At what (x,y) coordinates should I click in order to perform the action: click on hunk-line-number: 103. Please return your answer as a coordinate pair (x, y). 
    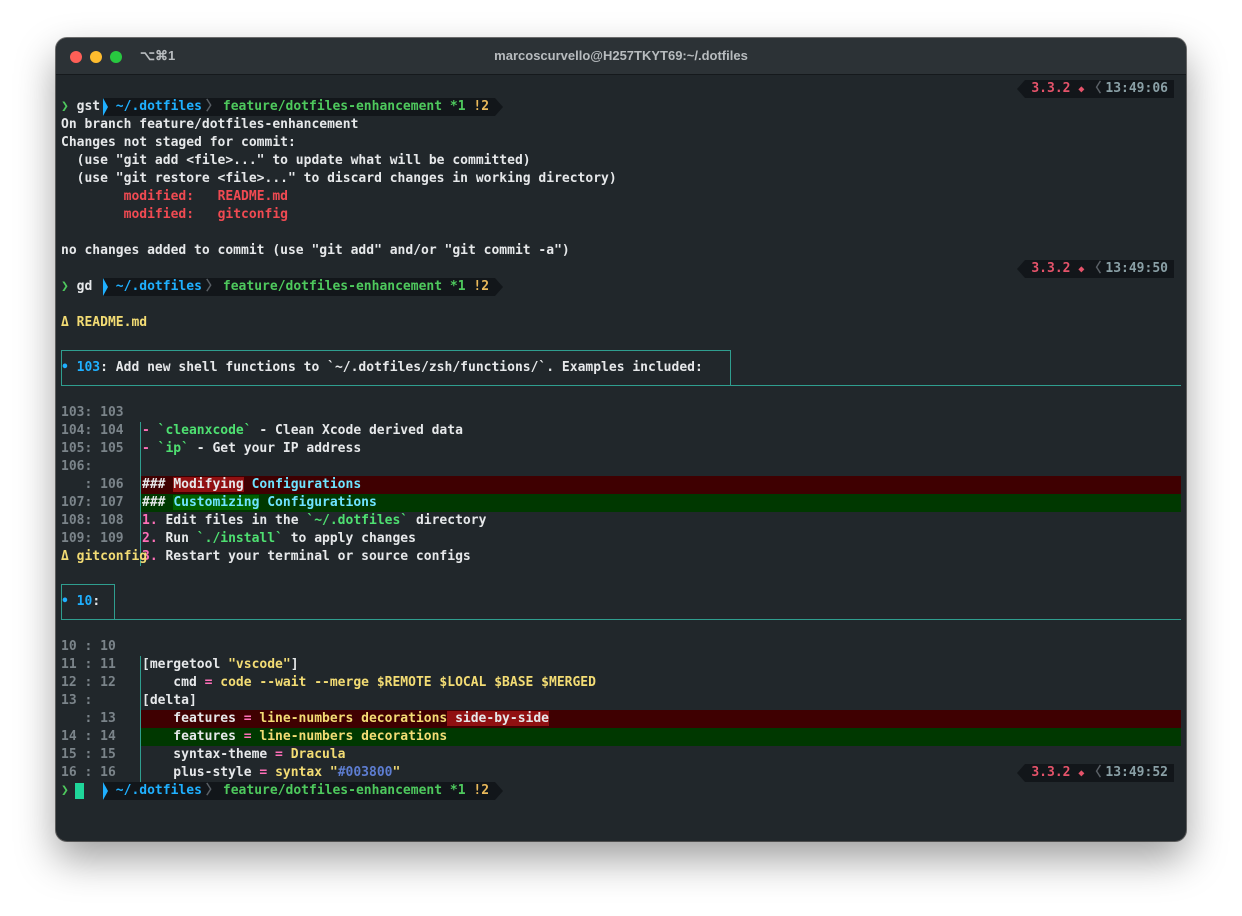
    Looking at the image, I should click on (88, 367).